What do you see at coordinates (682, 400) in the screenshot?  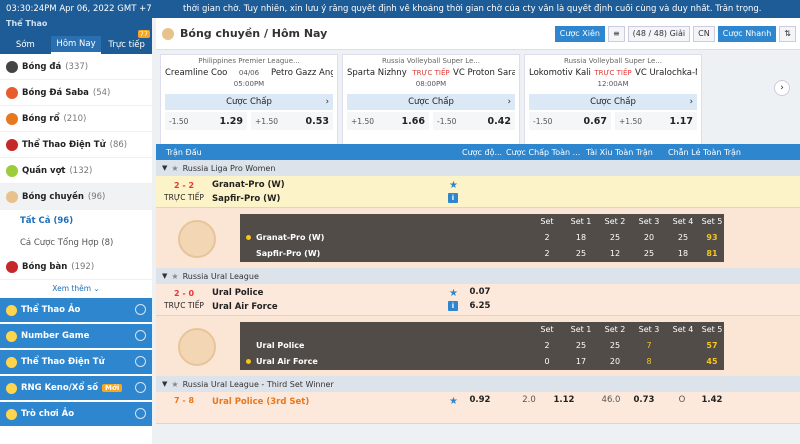 I see `odd-even-label: O` at bounding box center [682, 400].